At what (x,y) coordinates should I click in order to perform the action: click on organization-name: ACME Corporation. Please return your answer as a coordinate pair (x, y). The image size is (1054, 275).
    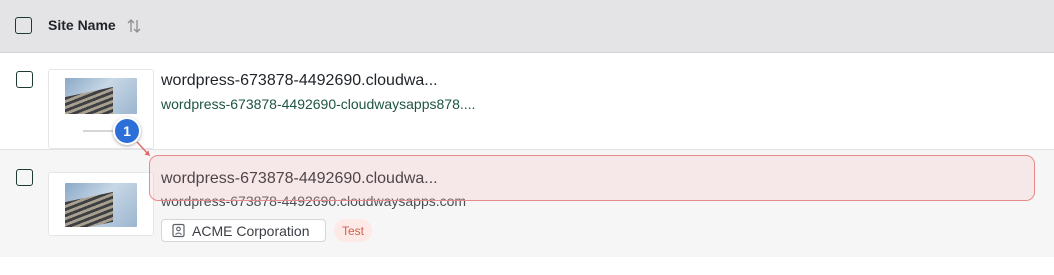
    Looking at the image, I should click on (251, 230).